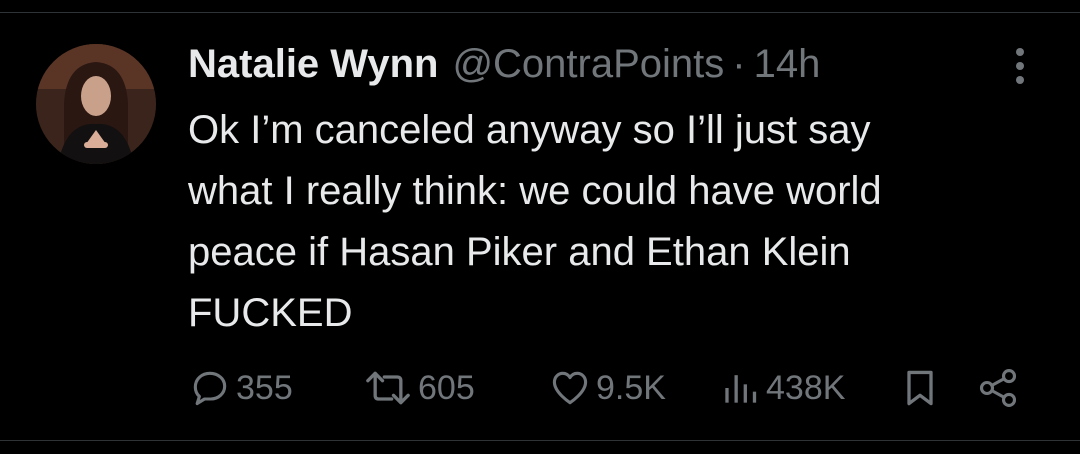 This screenshot has height=454, width=1080. I want to click on views-button: 438K, so click(781, 388).